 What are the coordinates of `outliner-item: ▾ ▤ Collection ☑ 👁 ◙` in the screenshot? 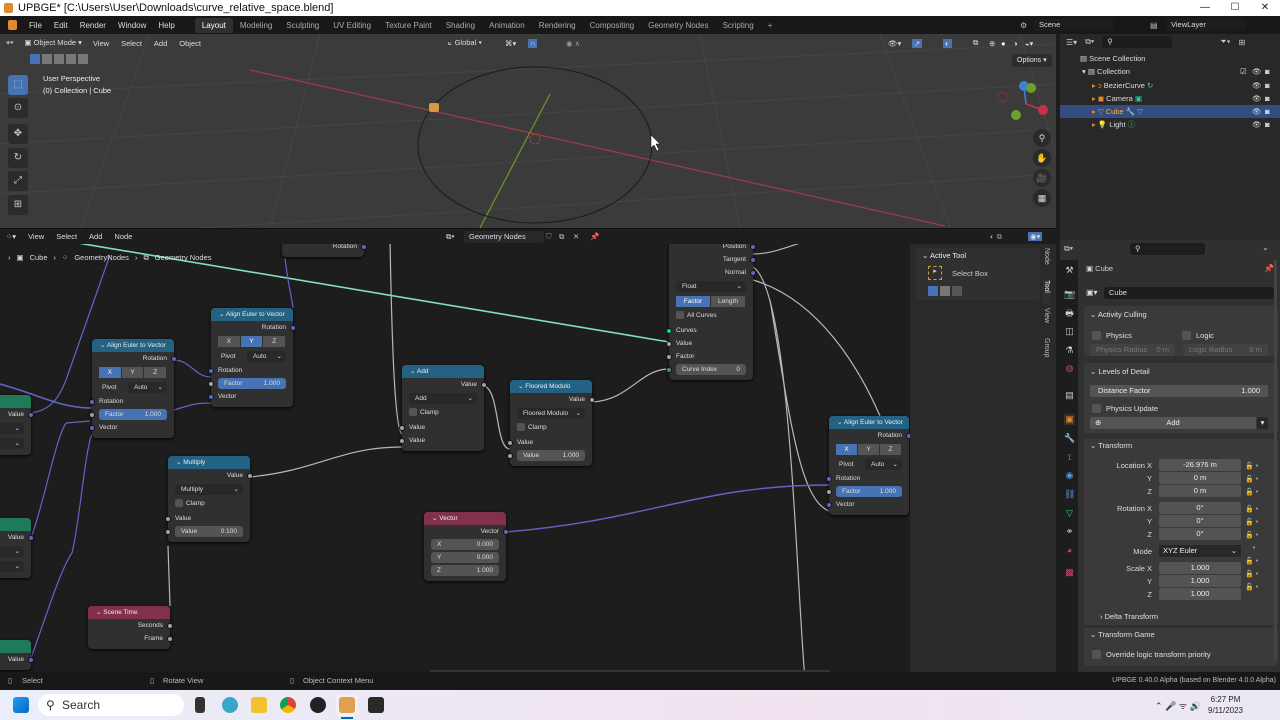 It's located at (1170, 71).